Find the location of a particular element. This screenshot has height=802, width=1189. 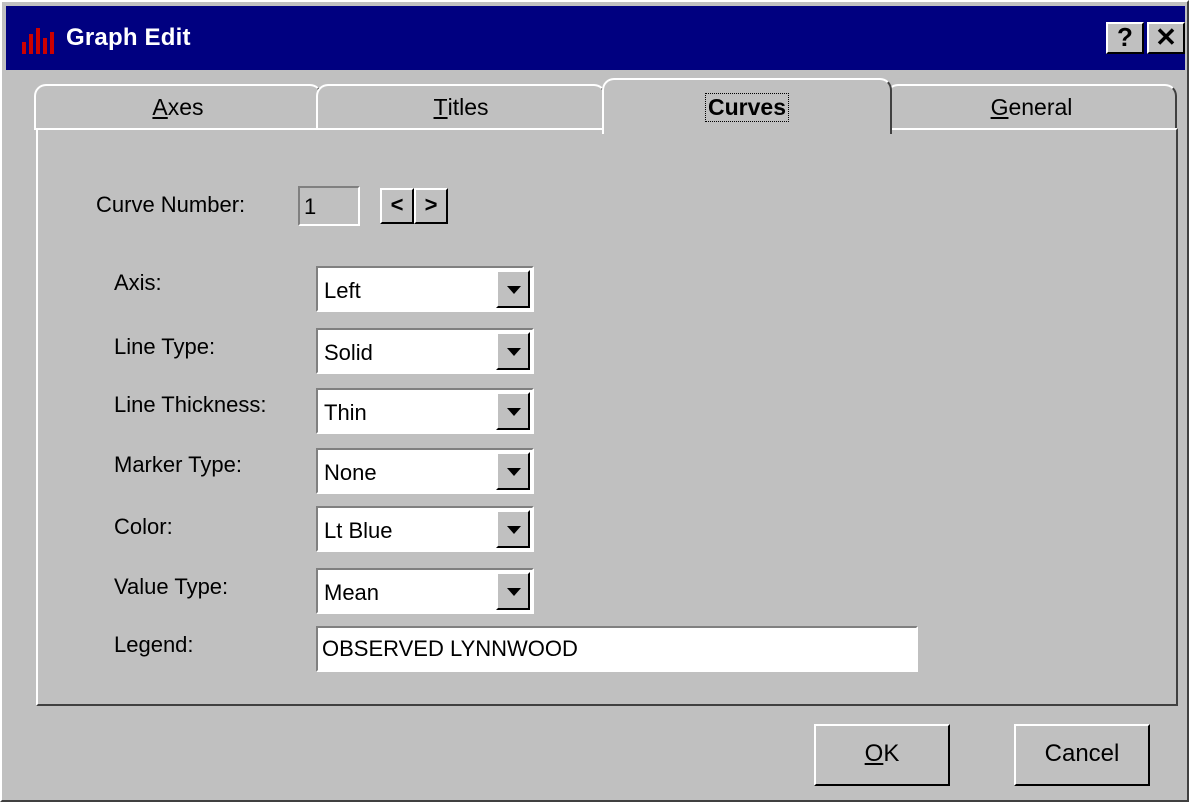

tab-general: General is located at coordinates (1031, 107).